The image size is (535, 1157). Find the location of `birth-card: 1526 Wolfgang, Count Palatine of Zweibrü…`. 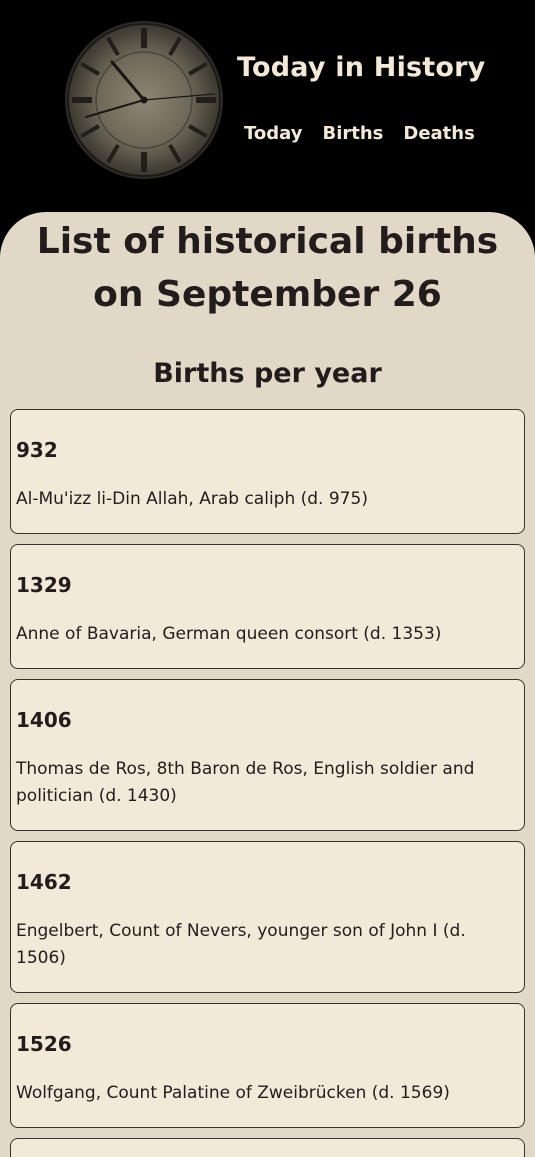

birth-card: 1526 Wolfgang, Count Palatine of Zweibrü… is located at coordinates (267, 1065).